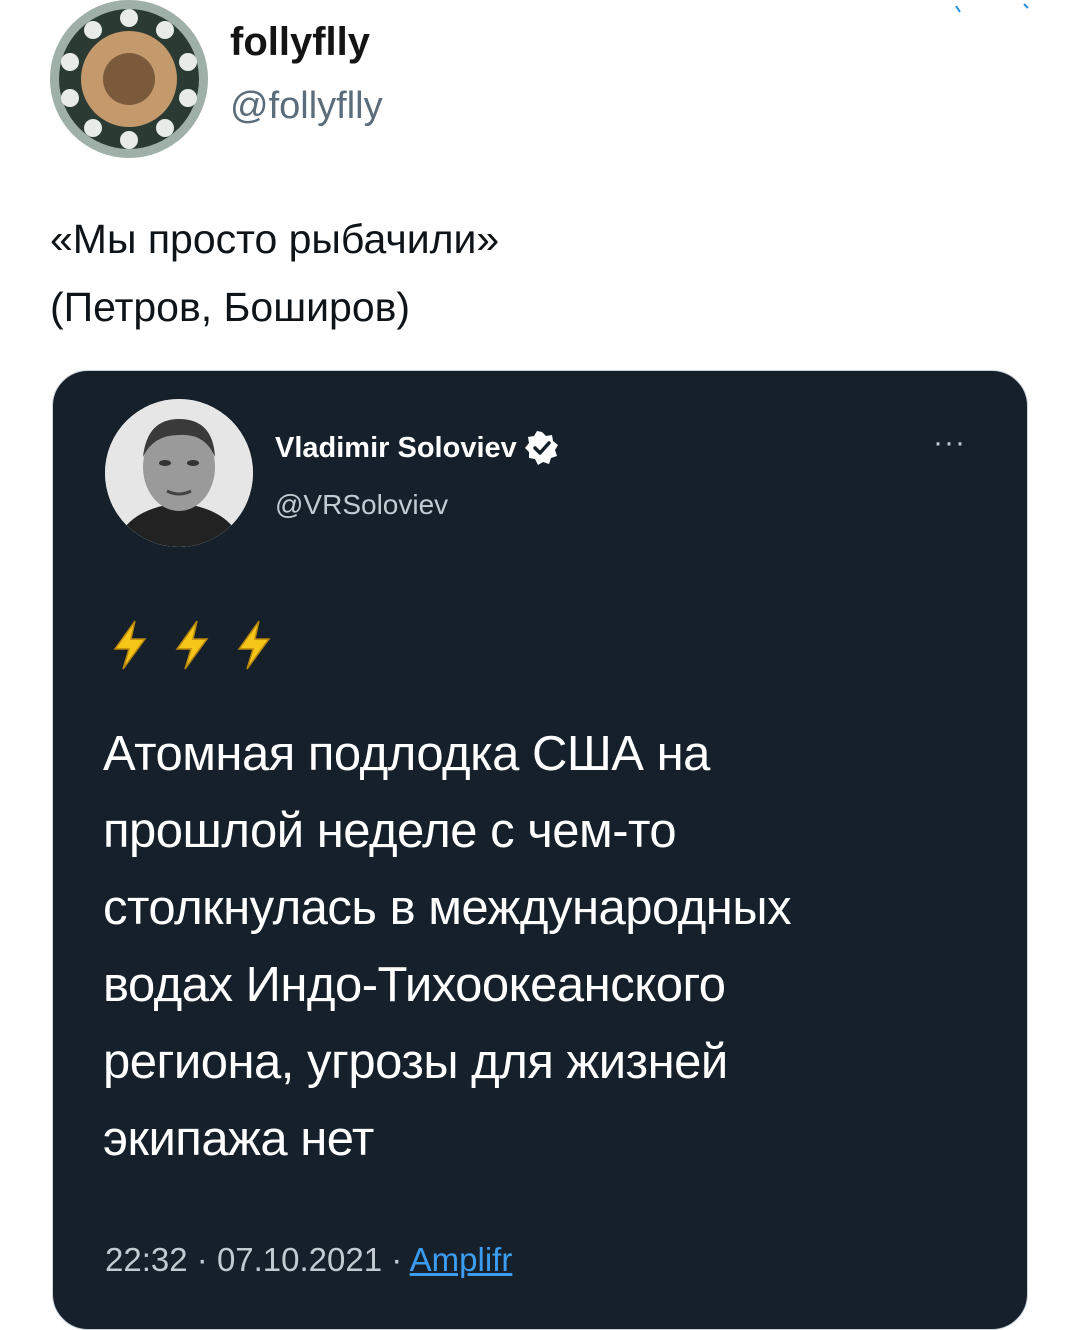 The width and height of the screenshot is (1080, 1330). I want to click on tweet-text-line: экипажа нет, so click(238, 1139).